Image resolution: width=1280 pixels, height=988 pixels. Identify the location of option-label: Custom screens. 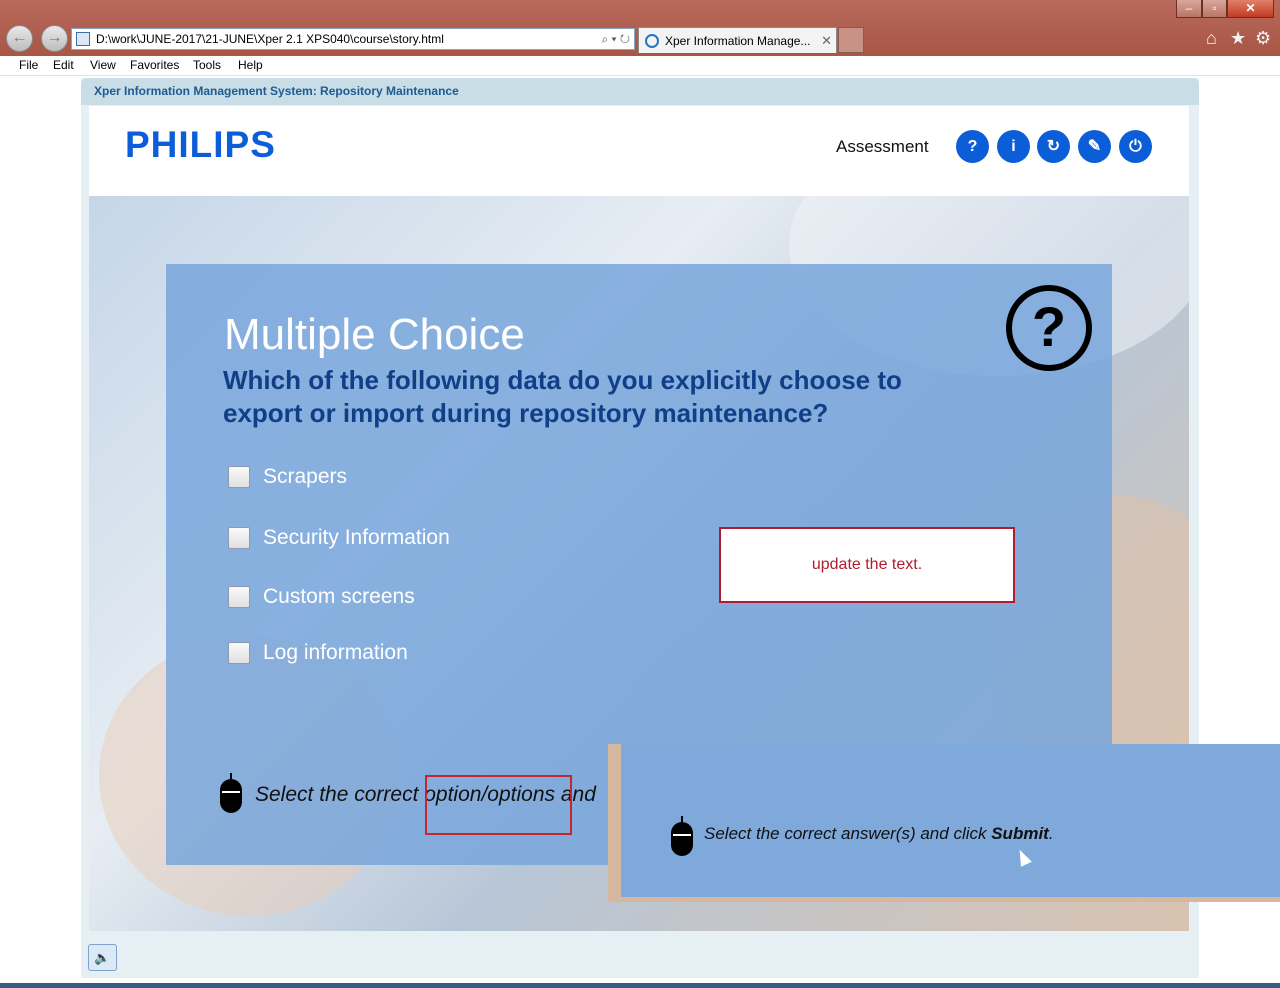
(339, 596).